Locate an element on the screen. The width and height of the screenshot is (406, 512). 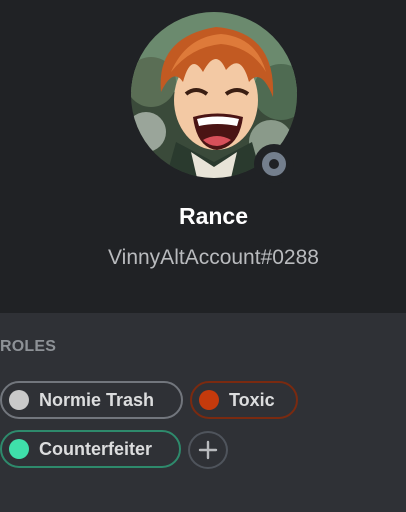
status-indicator is located at coordinates (274, 164).